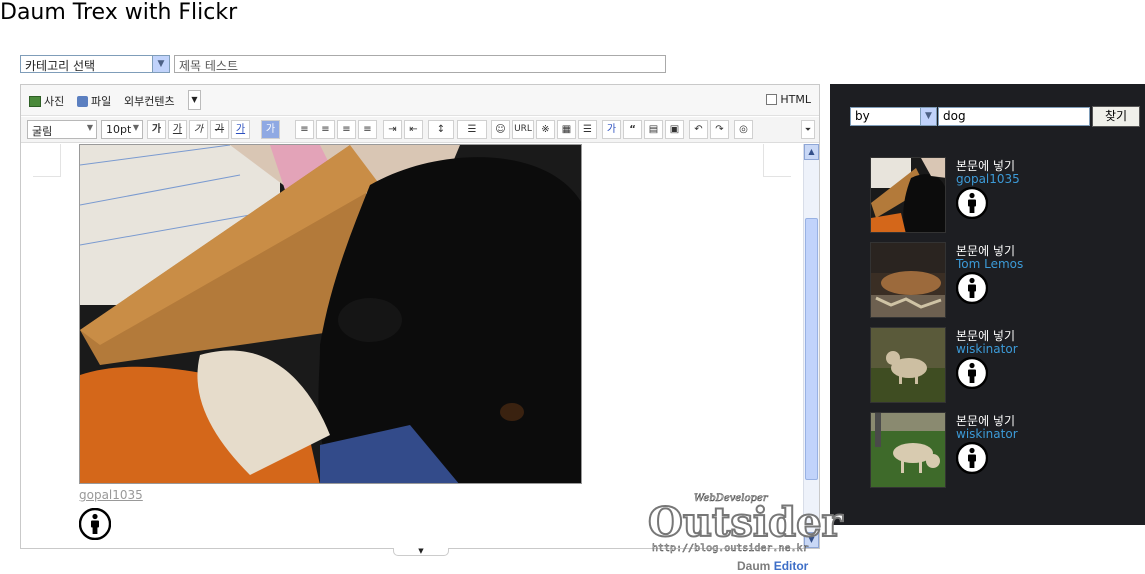 The image size is (1145, 574). What do you see at coordinates (523, 129) in the screenshot?
I see `url-button: URL` at bounding box center [523, 129].